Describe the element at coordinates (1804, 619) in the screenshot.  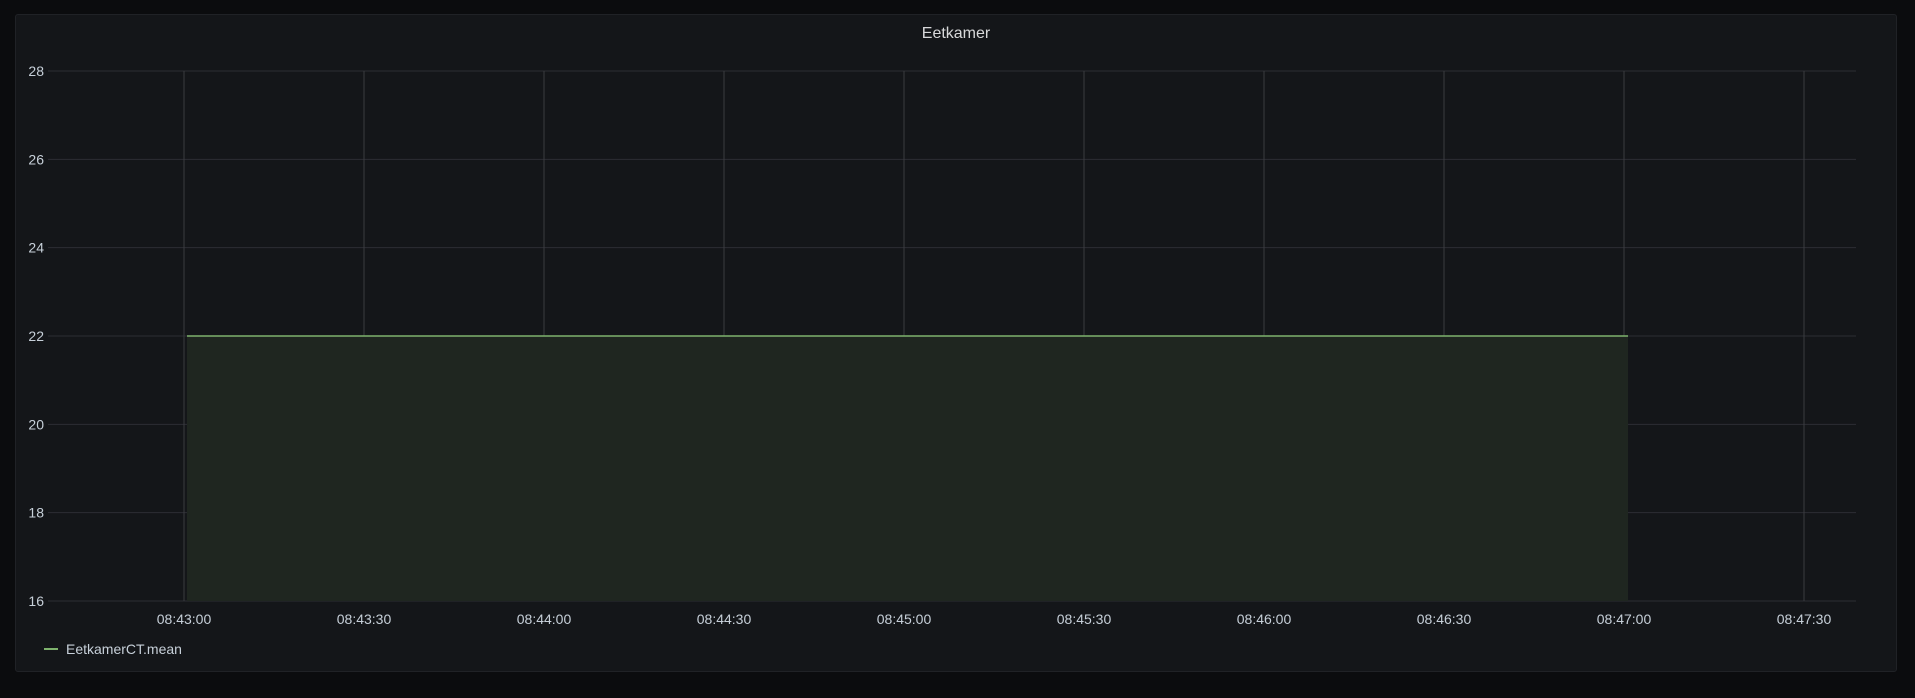
I see `x-tick-label: 08:47:30` at that location.